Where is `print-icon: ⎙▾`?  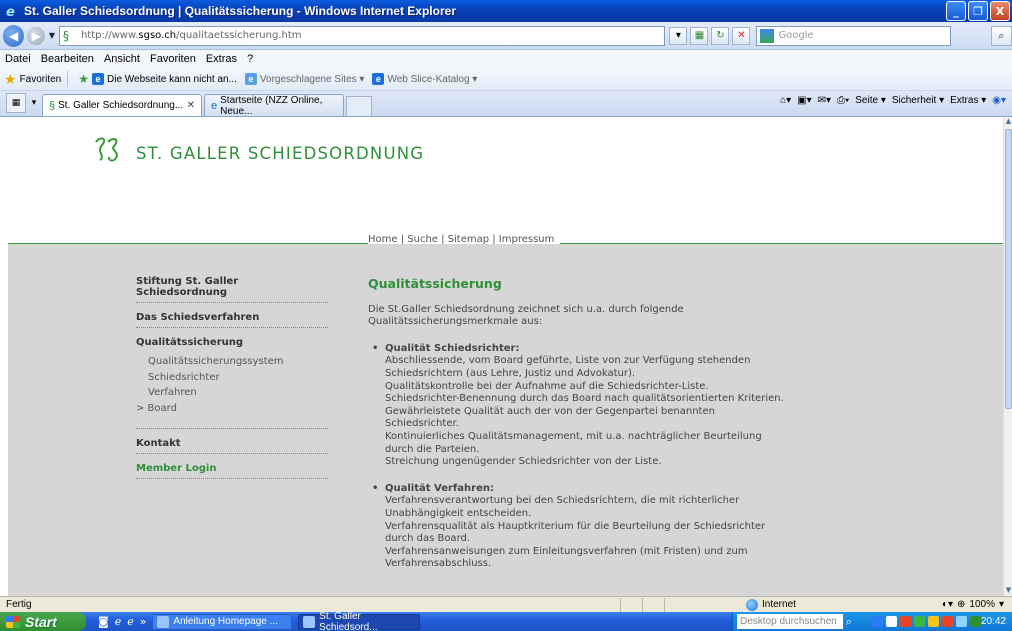
print-icon: ⎙▾ is located at coordinates (843, 100).